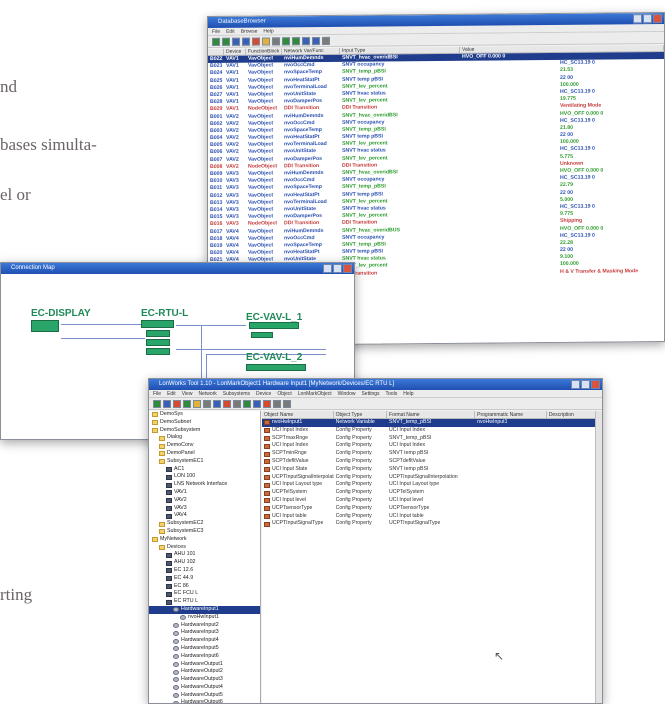  I want to click on menu-item: Subsystems, so click(236, 393).